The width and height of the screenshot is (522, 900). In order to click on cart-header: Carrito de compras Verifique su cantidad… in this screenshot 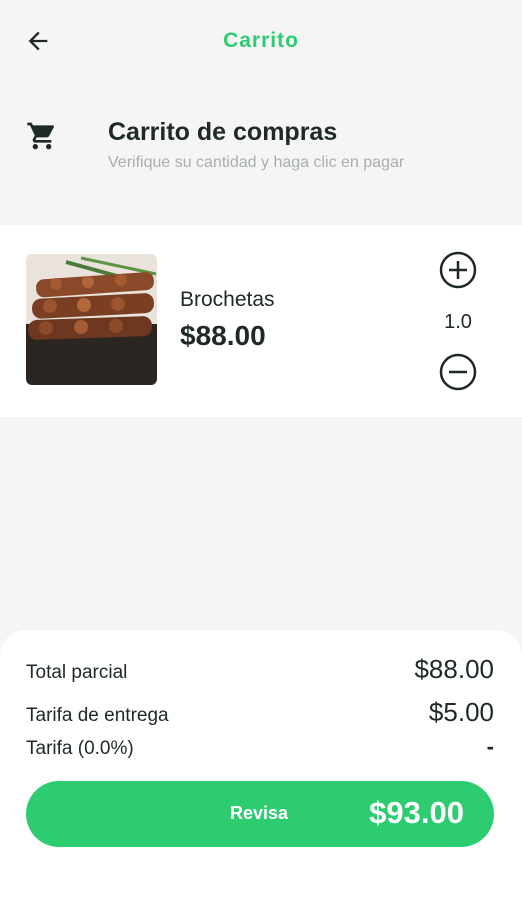, I will do `click(261, 155)`.